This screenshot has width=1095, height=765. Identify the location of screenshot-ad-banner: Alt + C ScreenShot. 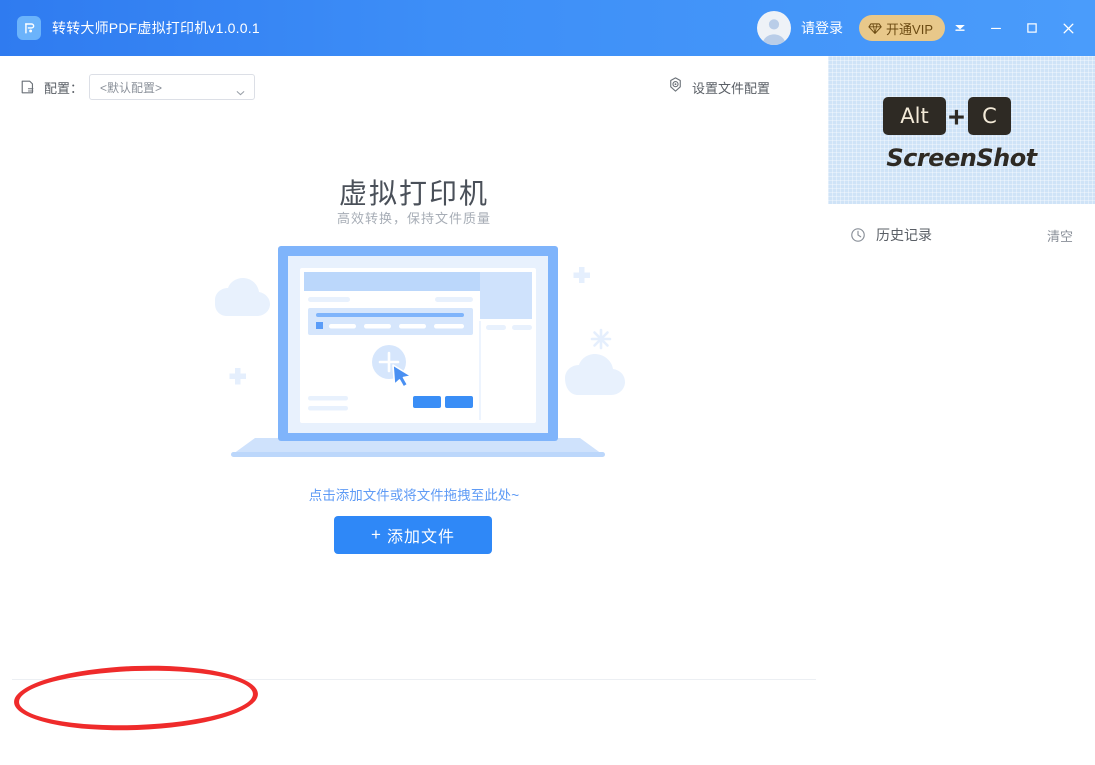
(961, 130).